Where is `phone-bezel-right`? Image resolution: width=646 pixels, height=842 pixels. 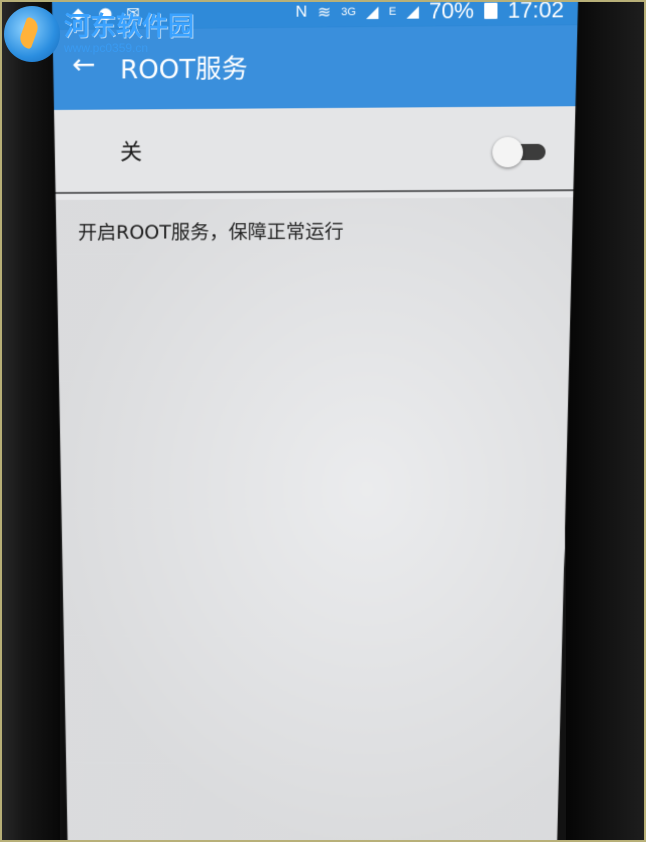
phone-bezel-right is located at coordinates (606, 421).